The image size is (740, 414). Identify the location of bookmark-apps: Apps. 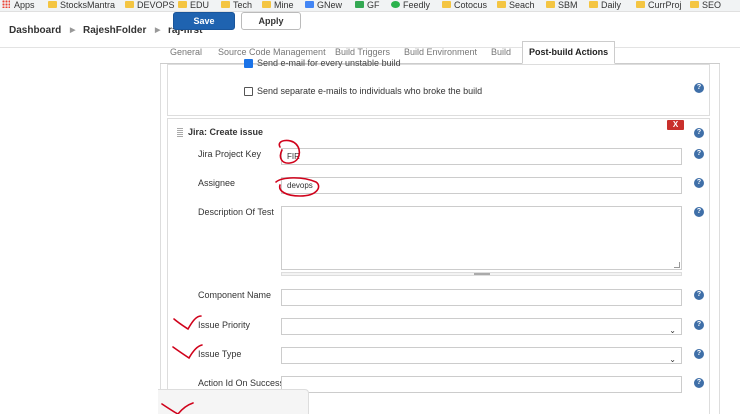
(18, 5).